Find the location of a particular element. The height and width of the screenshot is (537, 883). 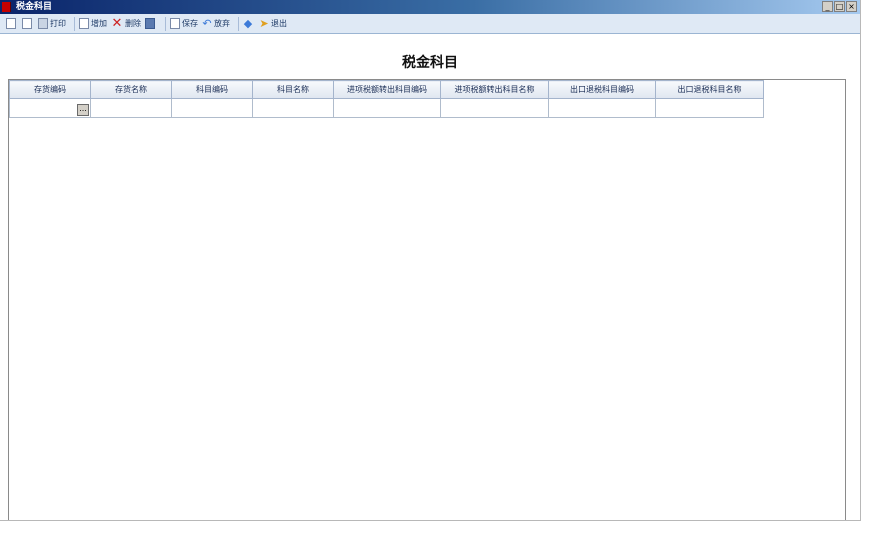

cell-account-name is located at coordinates (293, 108).